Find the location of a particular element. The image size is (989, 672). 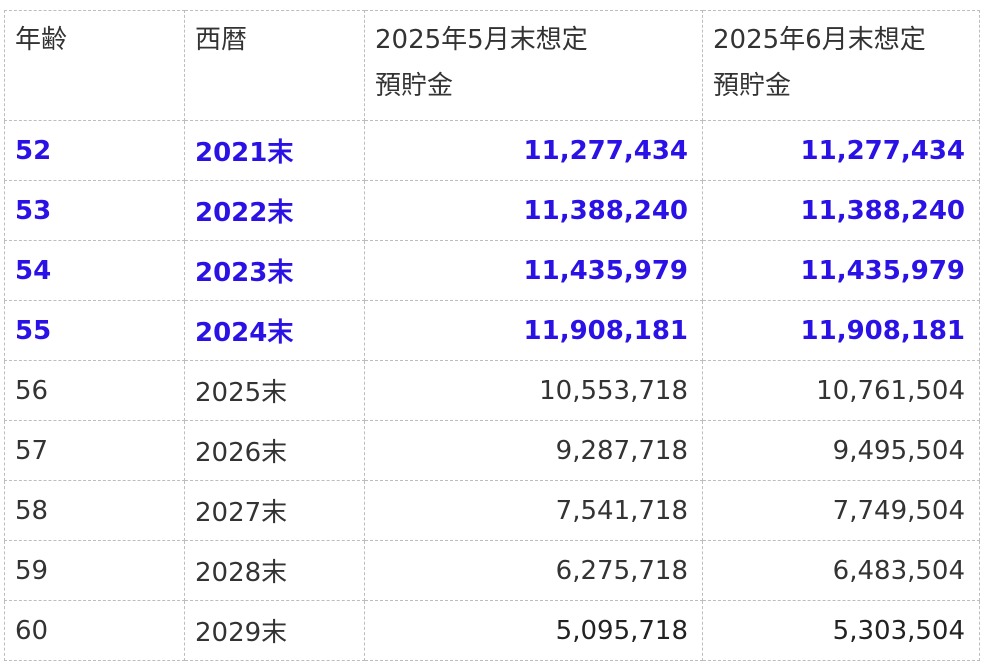

cell-year: 2027末 is located at coordinates (274, 510).